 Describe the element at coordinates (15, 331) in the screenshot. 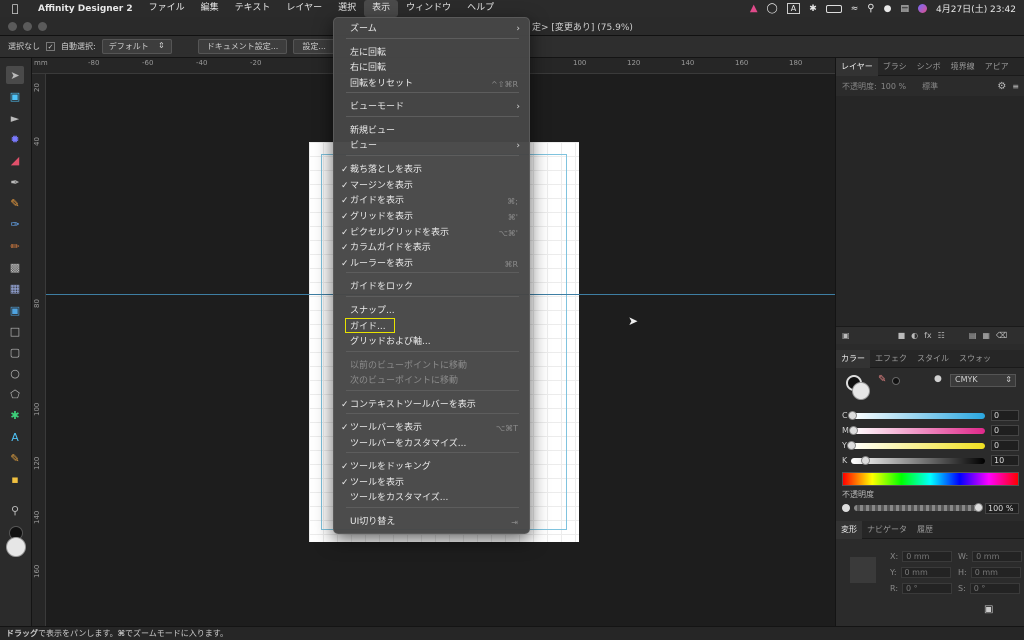

I see `crop-tool-icon: □` at that location.